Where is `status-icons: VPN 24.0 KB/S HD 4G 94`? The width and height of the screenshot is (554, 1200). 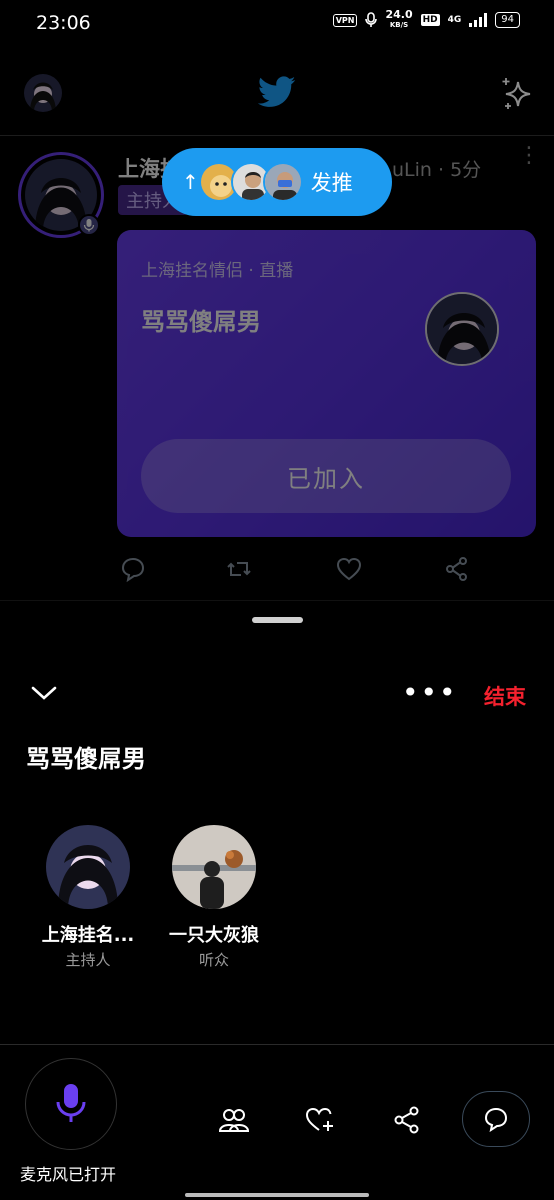
status-icons: VPN 24.0 KB/S HD 4G 94 is located at coordinates (426, 19).